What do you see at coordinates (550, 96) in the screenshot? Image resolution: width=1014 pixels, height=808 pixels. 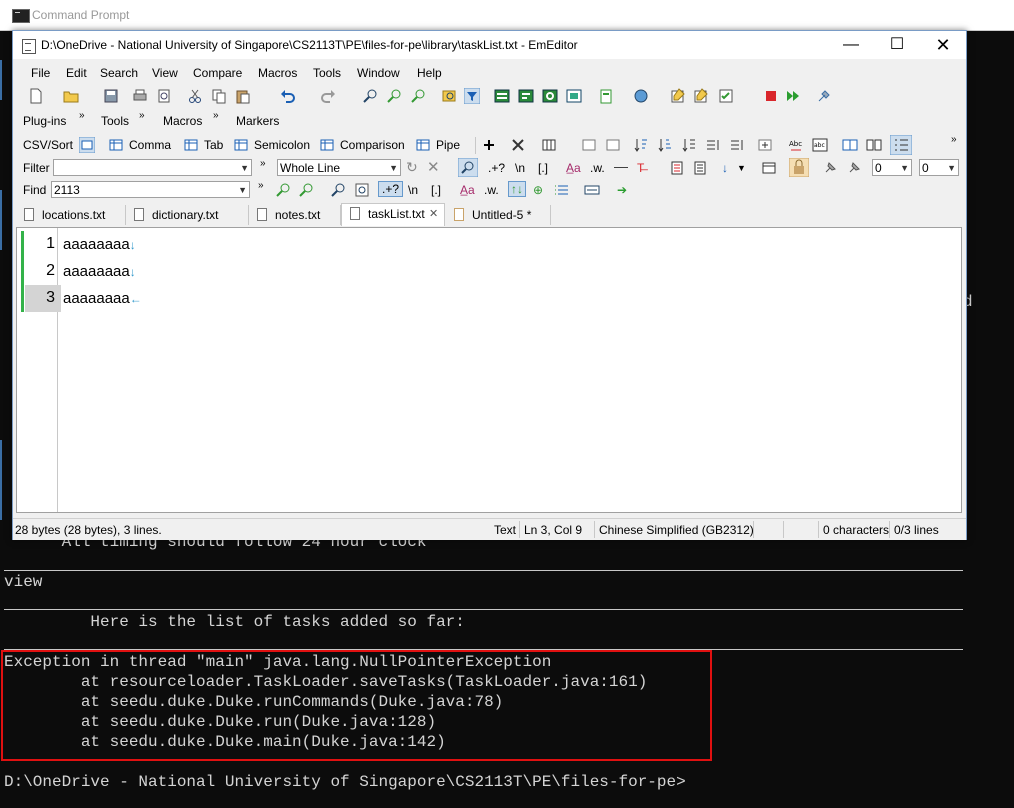 I see `refresh-icon` at bounding box center [550, 96].